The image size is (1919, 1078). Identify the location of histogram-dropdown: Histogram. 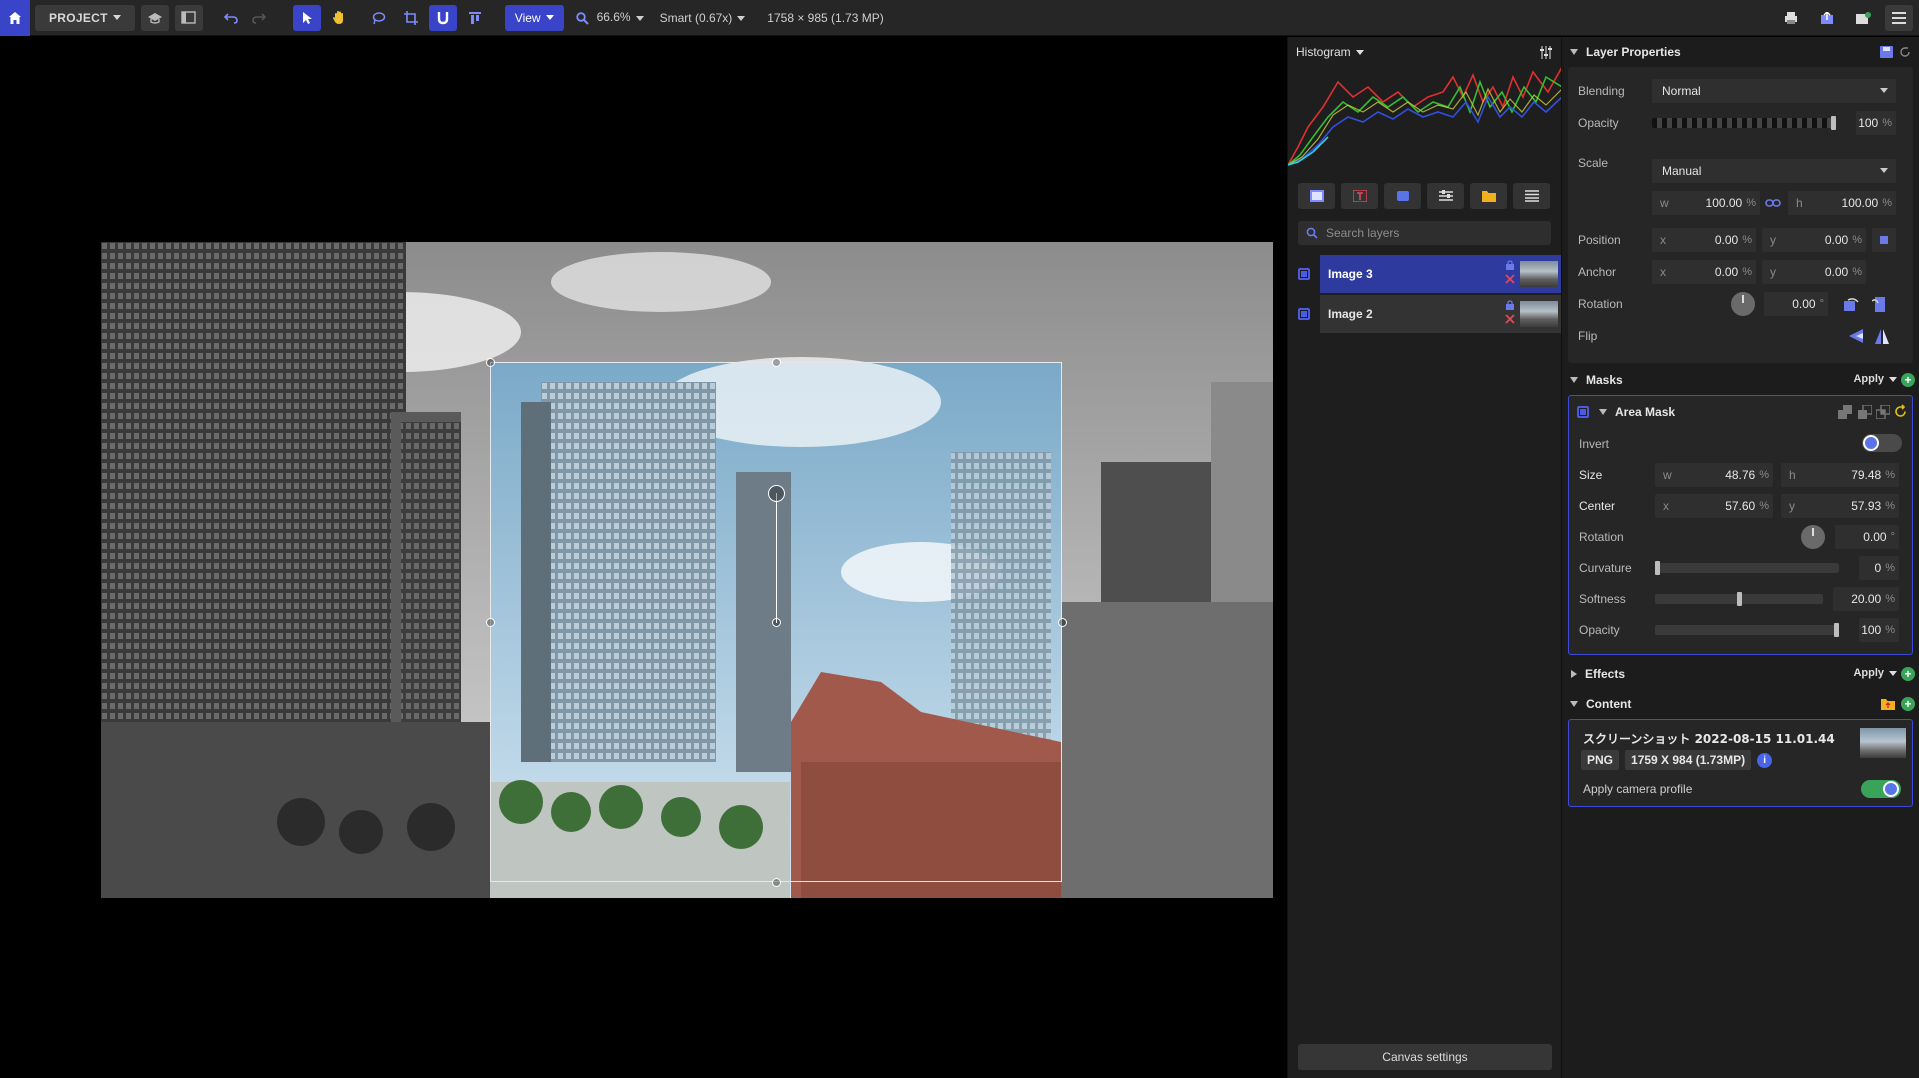
(1330, 52).